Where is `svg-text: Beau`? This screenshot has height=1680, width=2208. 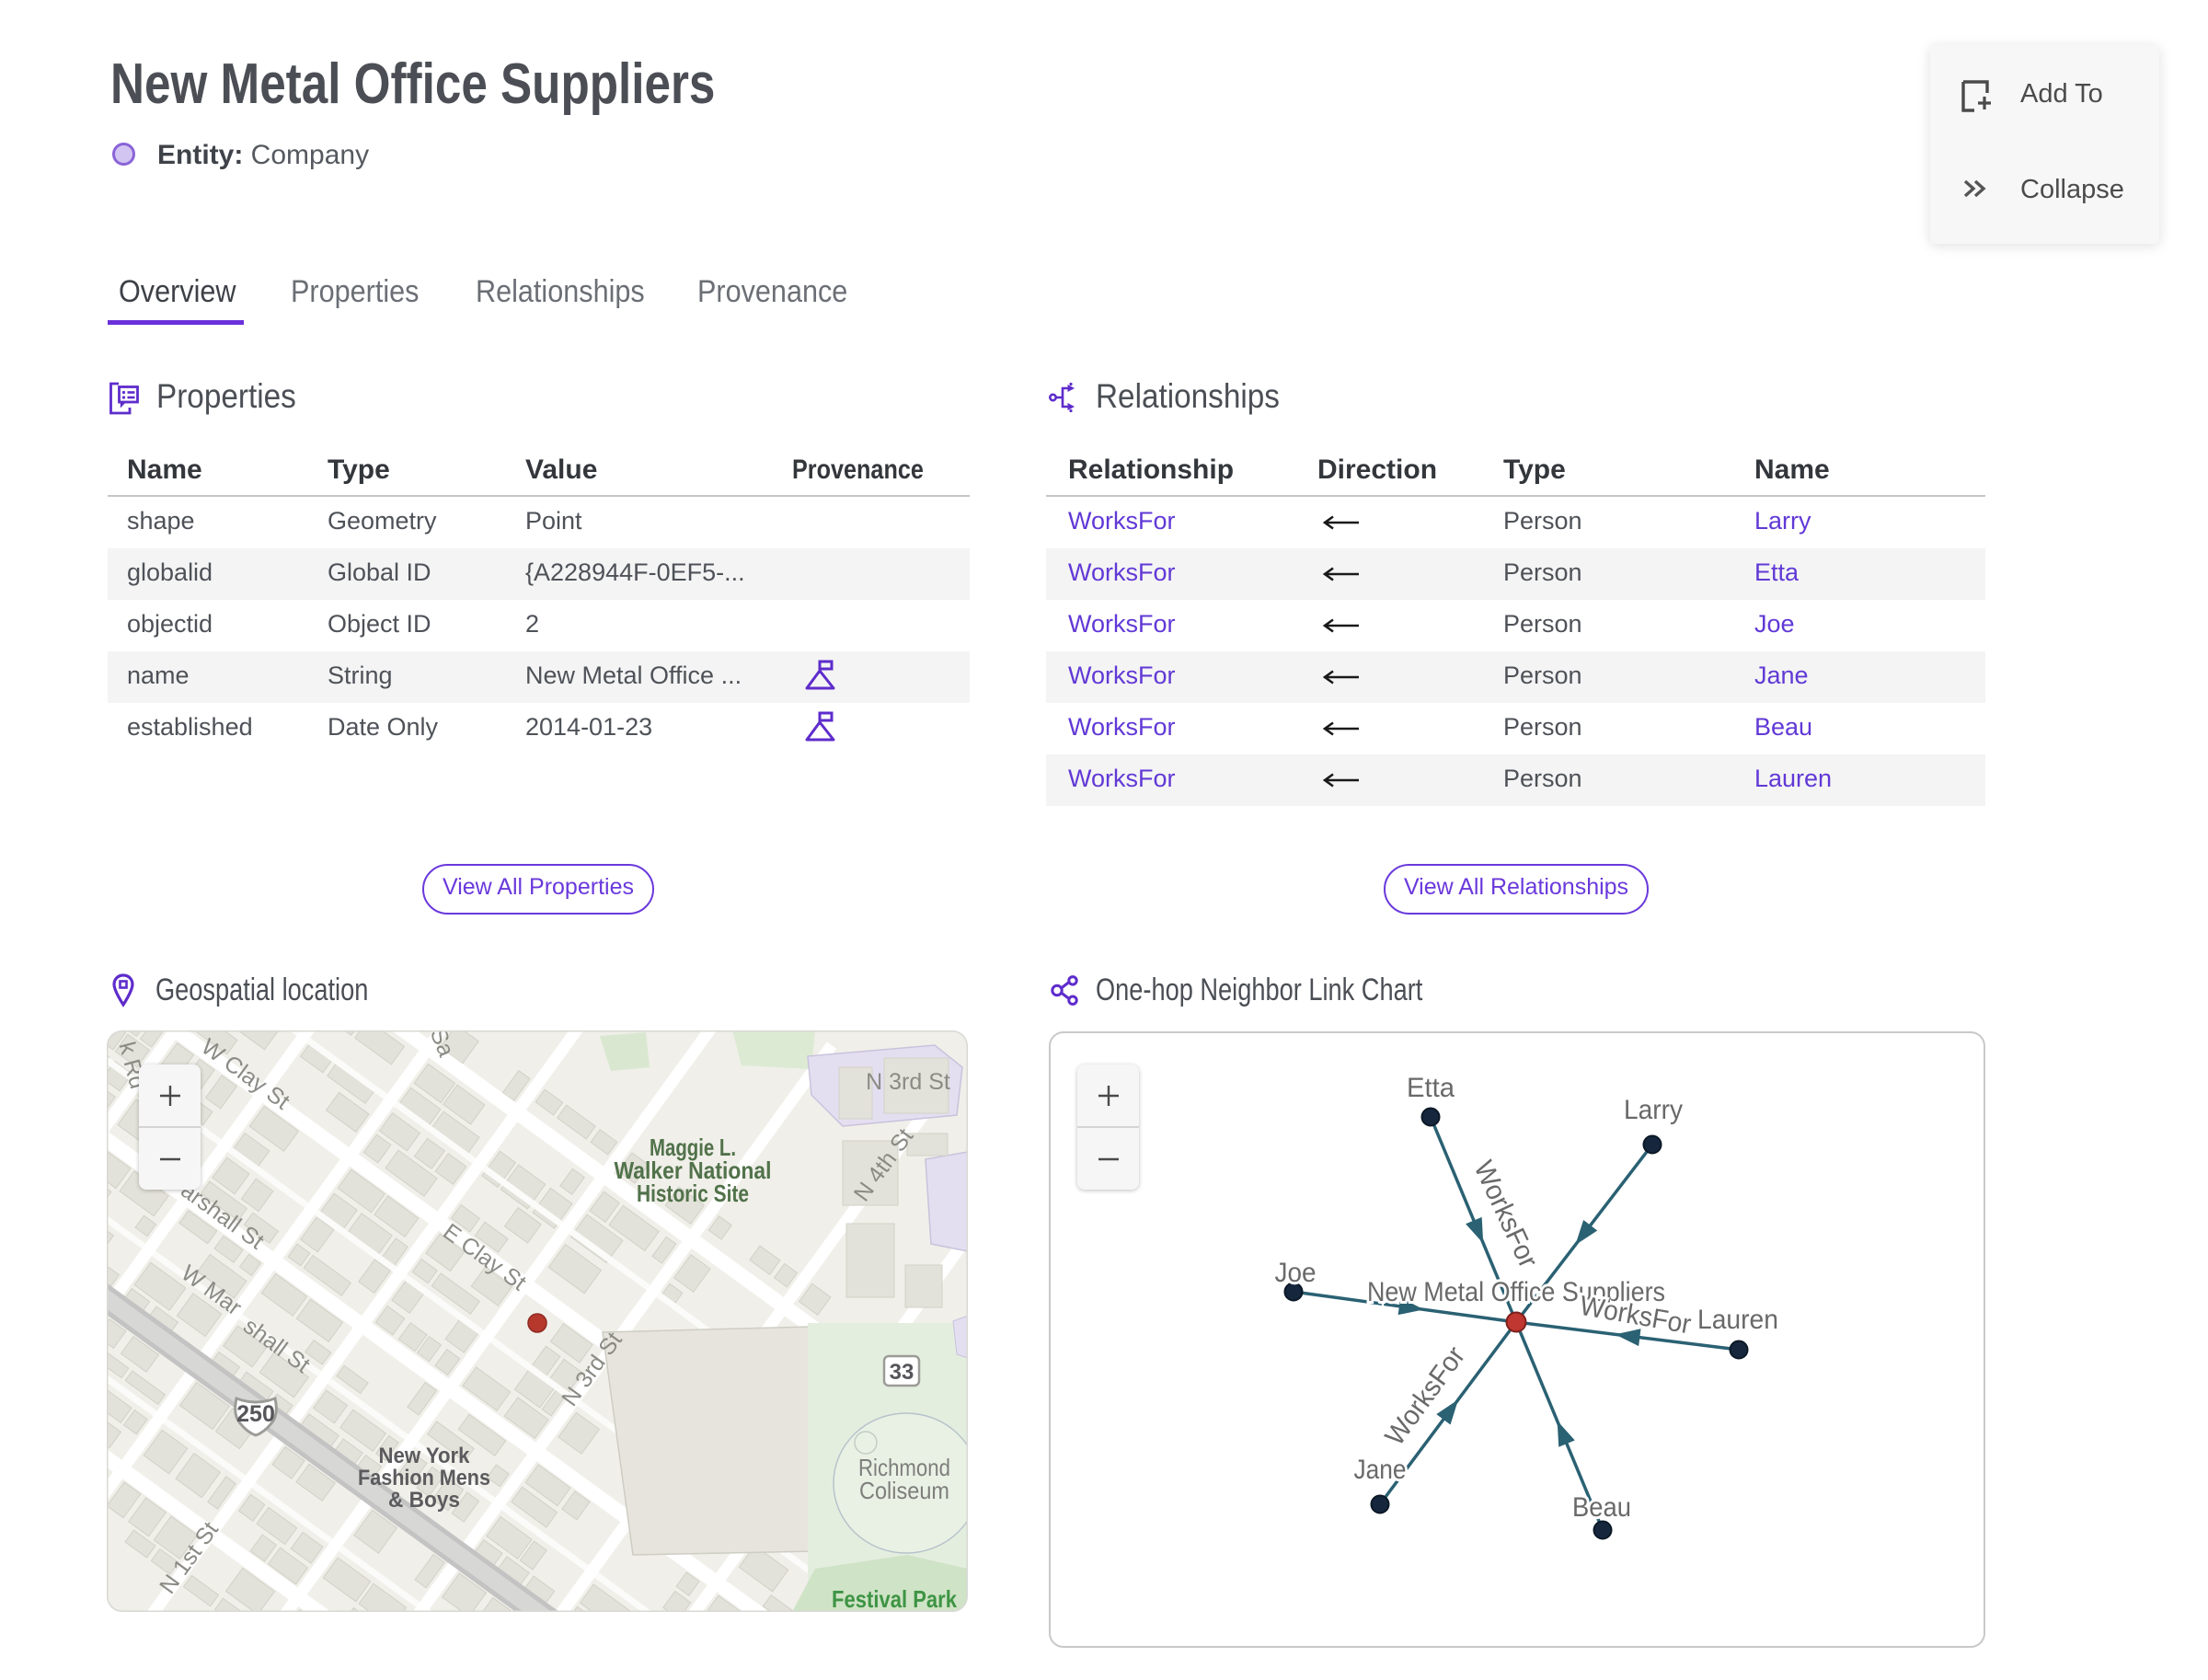 svg-text: Beau is located at coordinates (1601, 1507).